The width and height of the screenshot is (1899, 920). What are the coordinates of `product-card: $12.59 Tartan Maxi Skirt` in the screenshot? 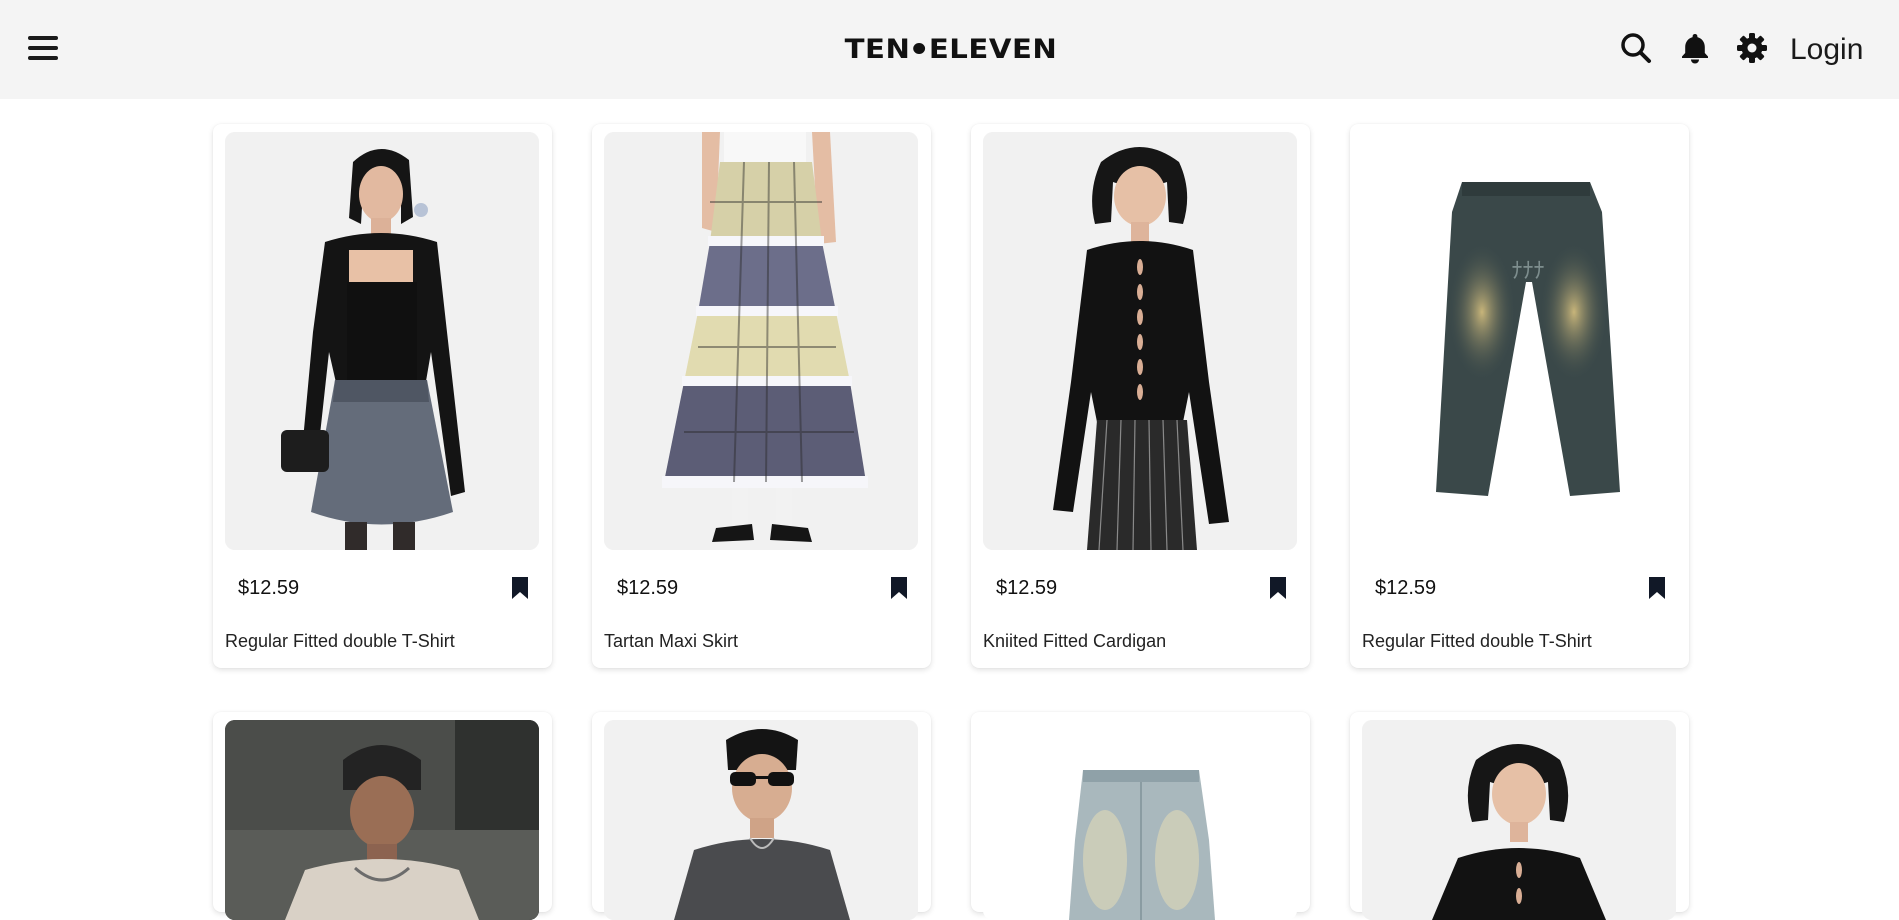 It's located at (761, 396).